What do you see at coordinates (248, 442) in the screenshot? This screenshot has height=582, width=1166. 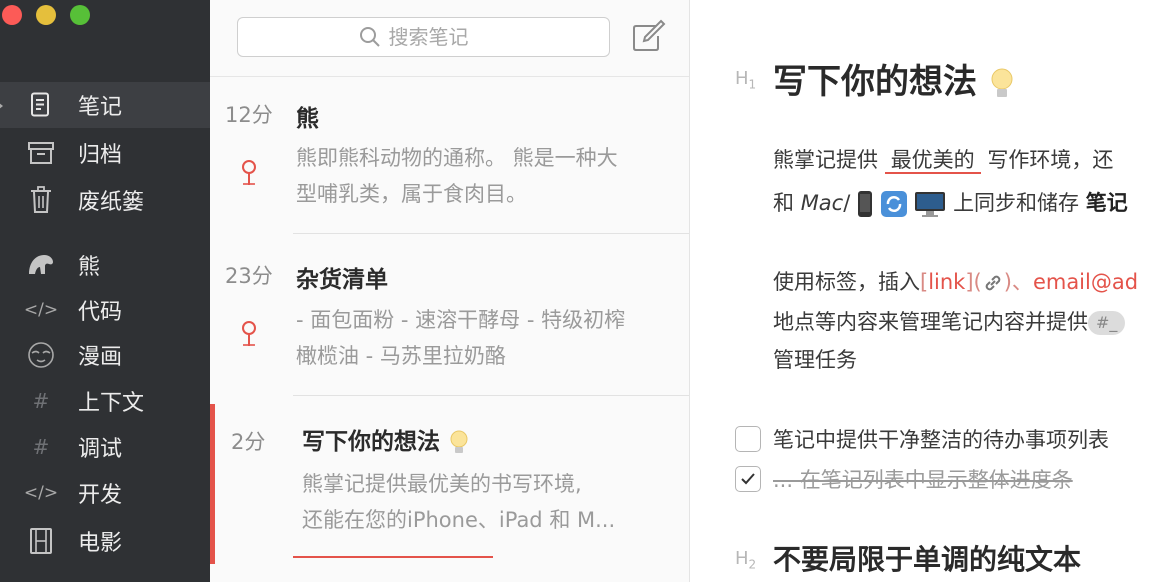 I see `note-time: 2分` at bounding box center [248, 442].